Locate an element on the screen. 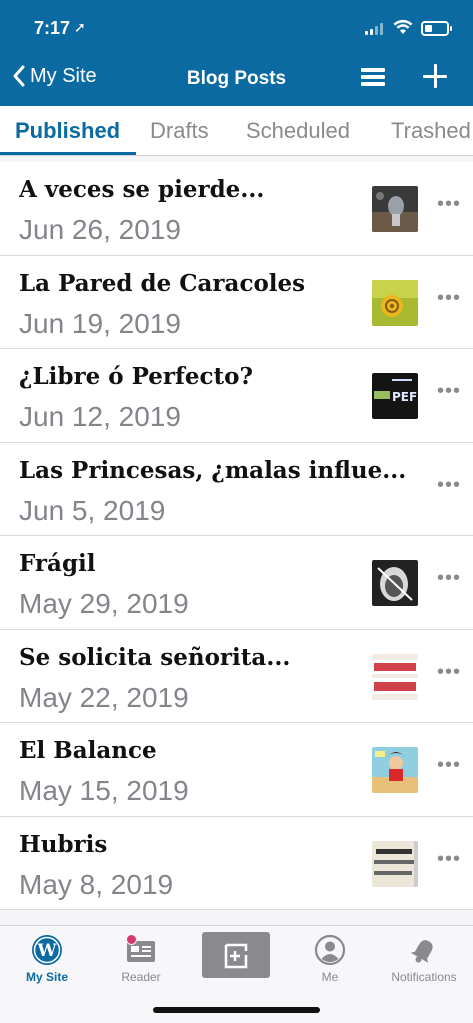 This screenshot has height=1023, width=473. post-status-tabs: Published Drafts Scheduled Trashed is located at coordinates (236, 131).